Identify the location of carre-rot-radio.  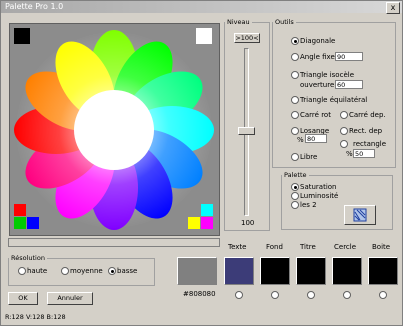
(295, 115).